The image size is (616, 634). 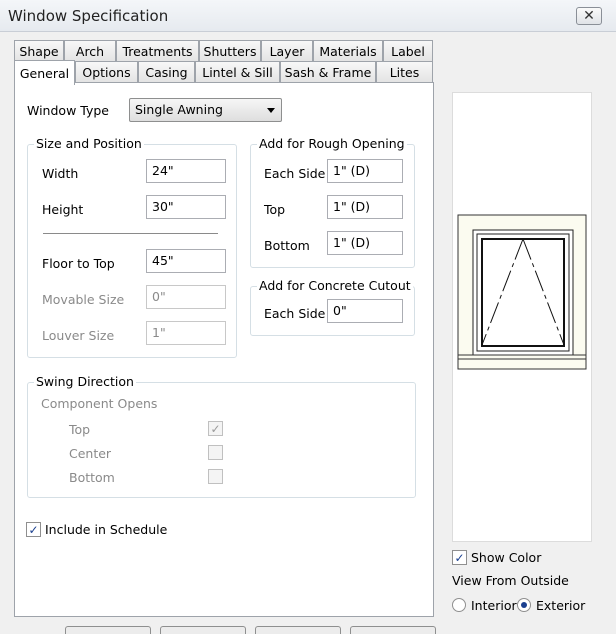 What do you see at coordinates (510, 580) in the screenshot?
I see `view-from-outside-label: View From Outside` at bounding box center [510, 580].